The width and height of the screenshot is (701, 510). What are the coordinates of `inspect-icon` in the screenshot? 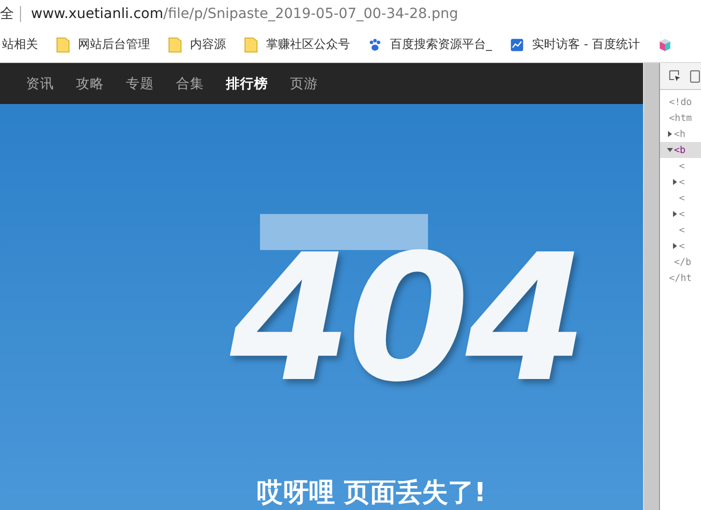 It's located at (675, 76).